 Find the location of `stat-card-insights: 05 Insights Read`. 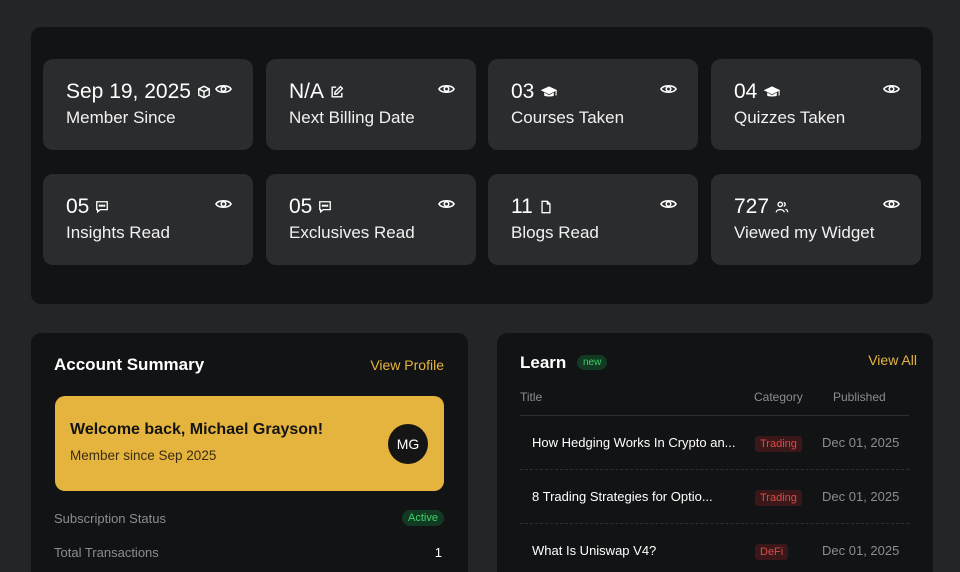

stat-card-insights: 05 Insights Read is located at coordinates (148, 219).